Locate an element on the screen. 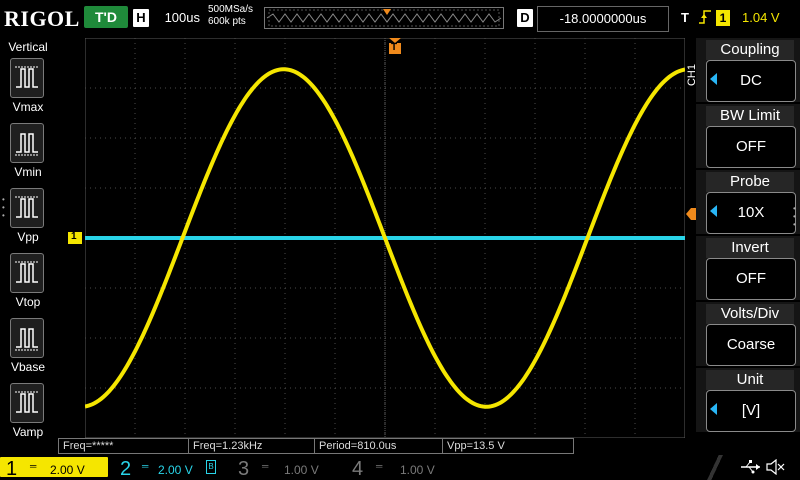 The image size is (800, 480). ch3-status: 3 ═ 1.00 V is located at coordinates (282, 468).